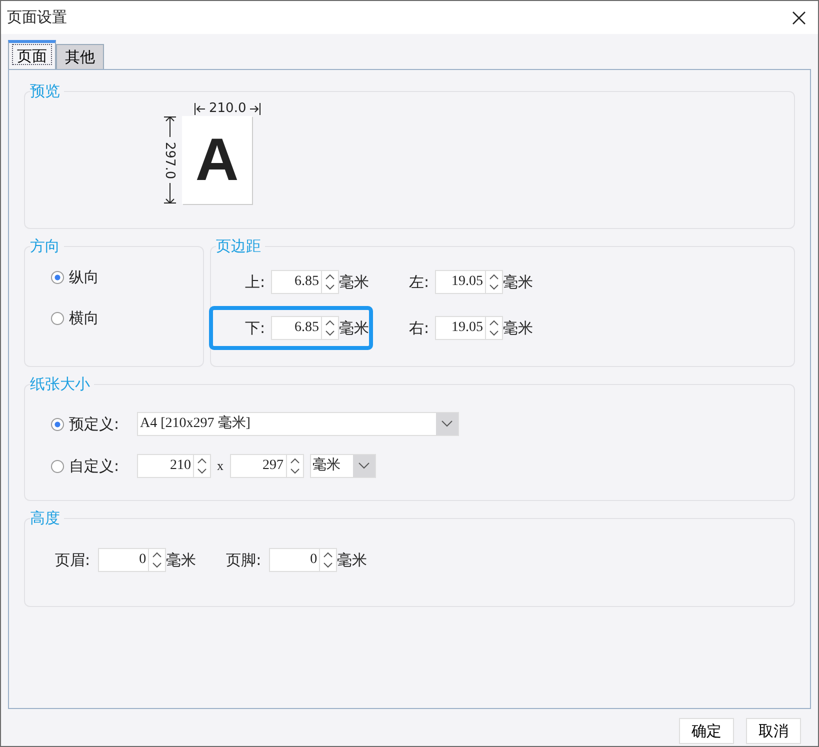  I want to click on dialog-button: 取消, so click(773, 731).